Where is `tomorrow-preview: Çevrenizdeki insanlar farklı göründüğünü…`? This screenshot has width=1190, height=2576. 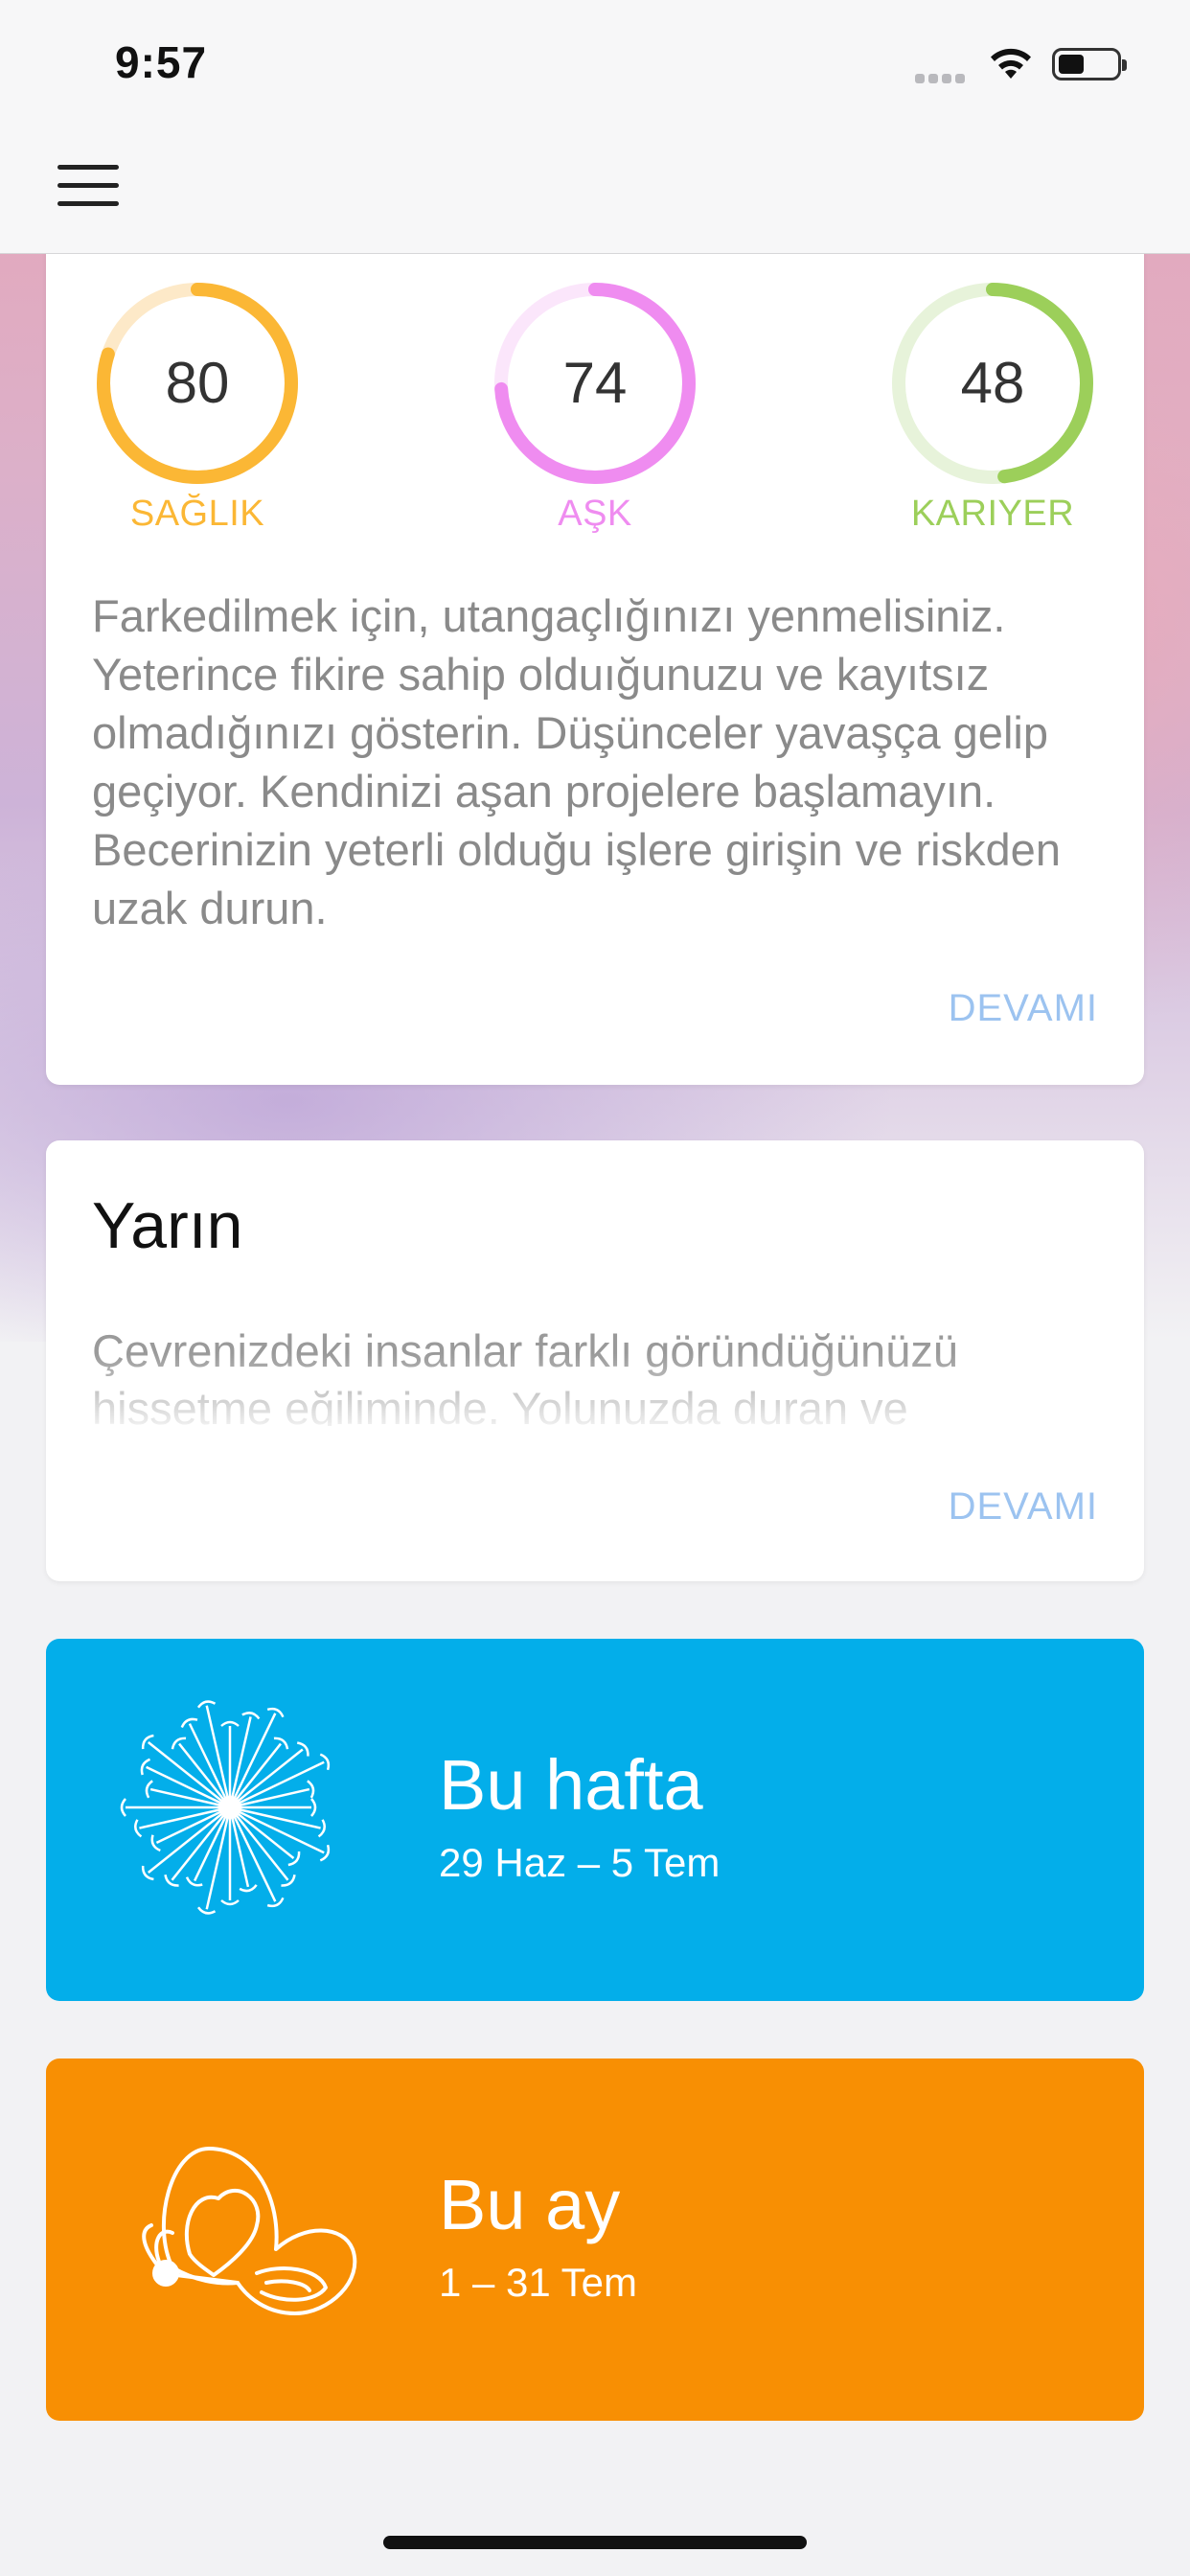 tomorrow-preview: Çevrenizdeki insanlar farklı göründüğünü… is located at coordinates (525, 1375).